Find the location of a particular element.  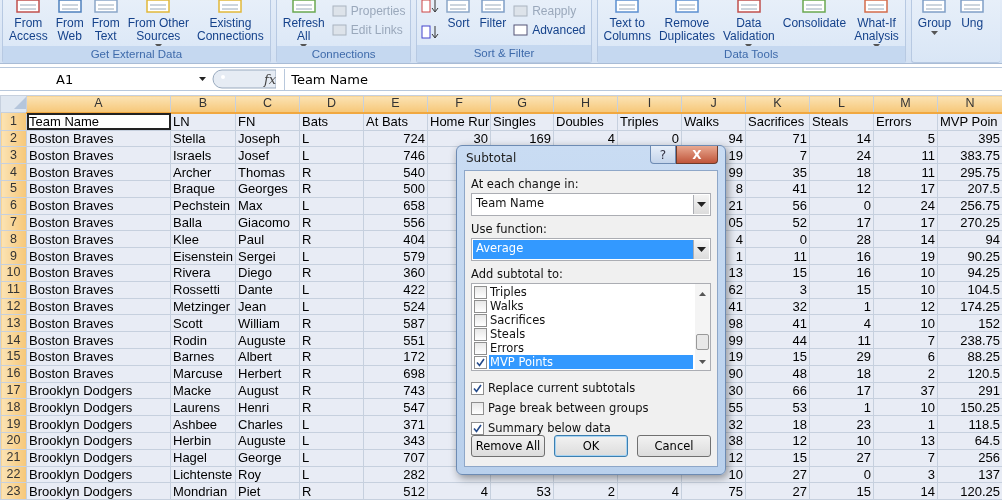

checkbox-label: Page break between groups is located at coordinates (568, 408).